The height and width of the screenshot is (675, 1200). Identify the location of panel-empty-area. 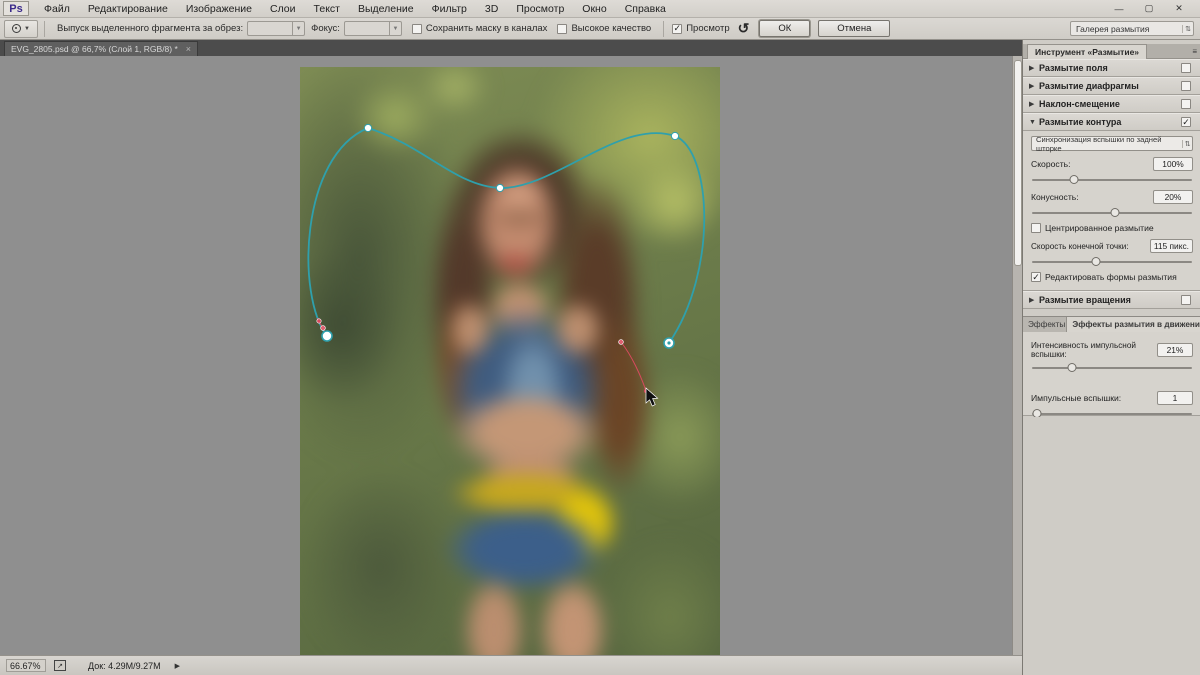
(1111, 546).